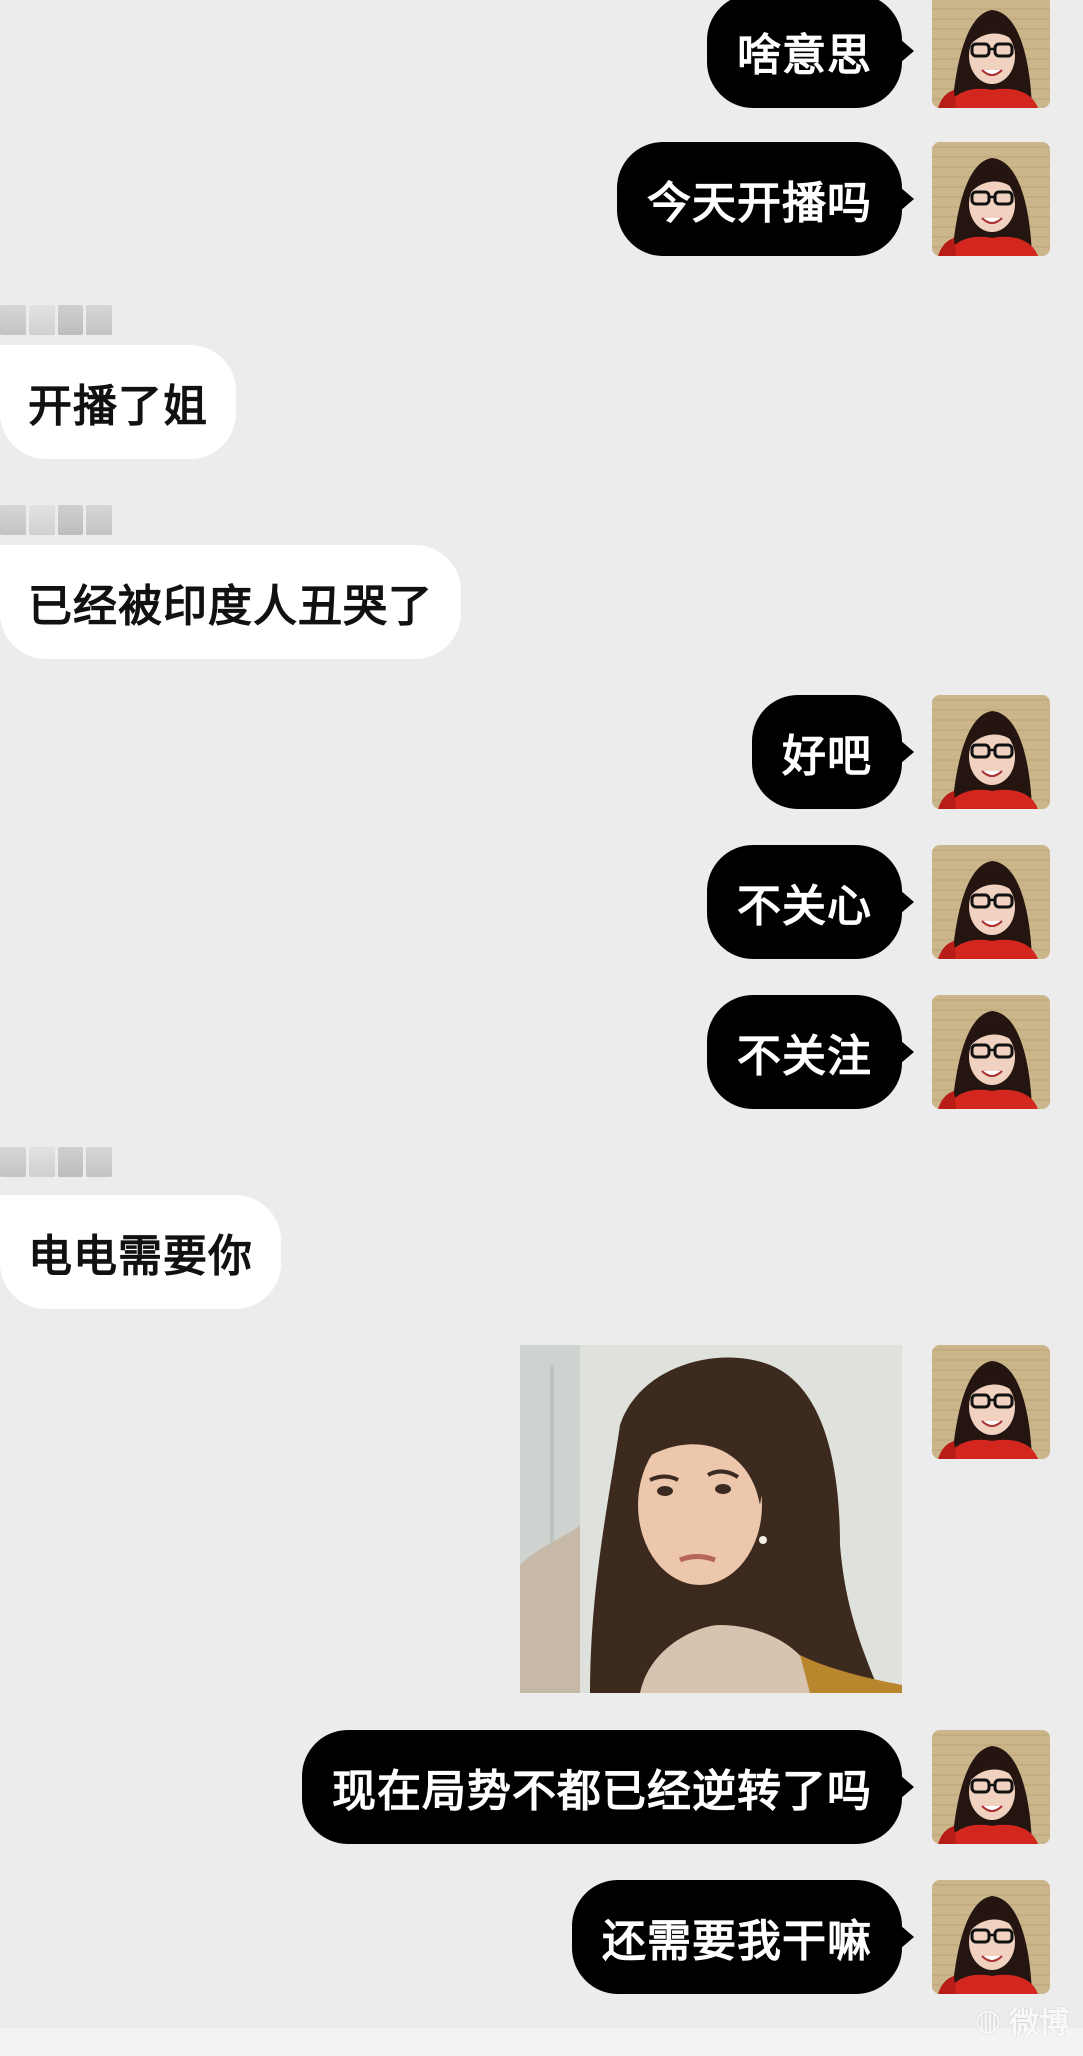 The height and width of the screenshot is (2056, 1083). I want to click on message-row-out: 不关注, so click(541, 1052).